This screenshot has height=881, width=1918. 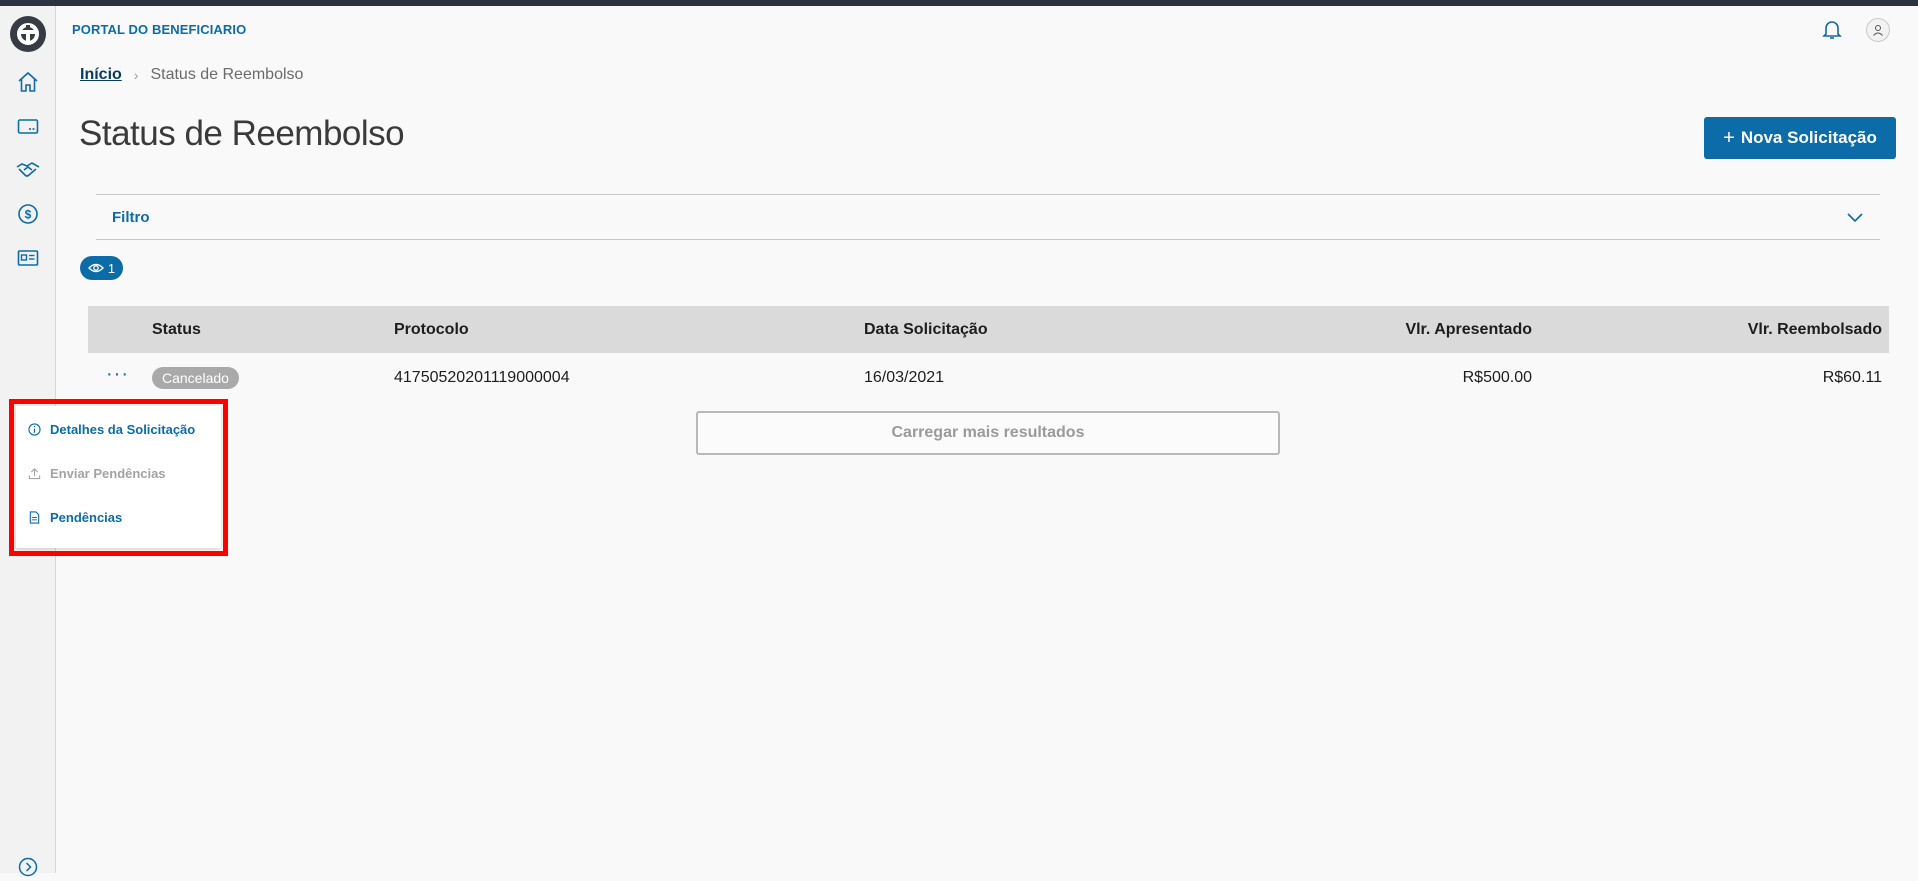 What do you see at coordinates (195, 378) in the screenshot?
I see `status-badge: Cancelado` at bounding box center [195, 378].